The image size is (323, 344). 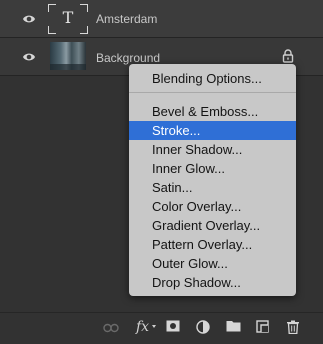 I want to click on new-layer-icon, so click(x=262, y=326).